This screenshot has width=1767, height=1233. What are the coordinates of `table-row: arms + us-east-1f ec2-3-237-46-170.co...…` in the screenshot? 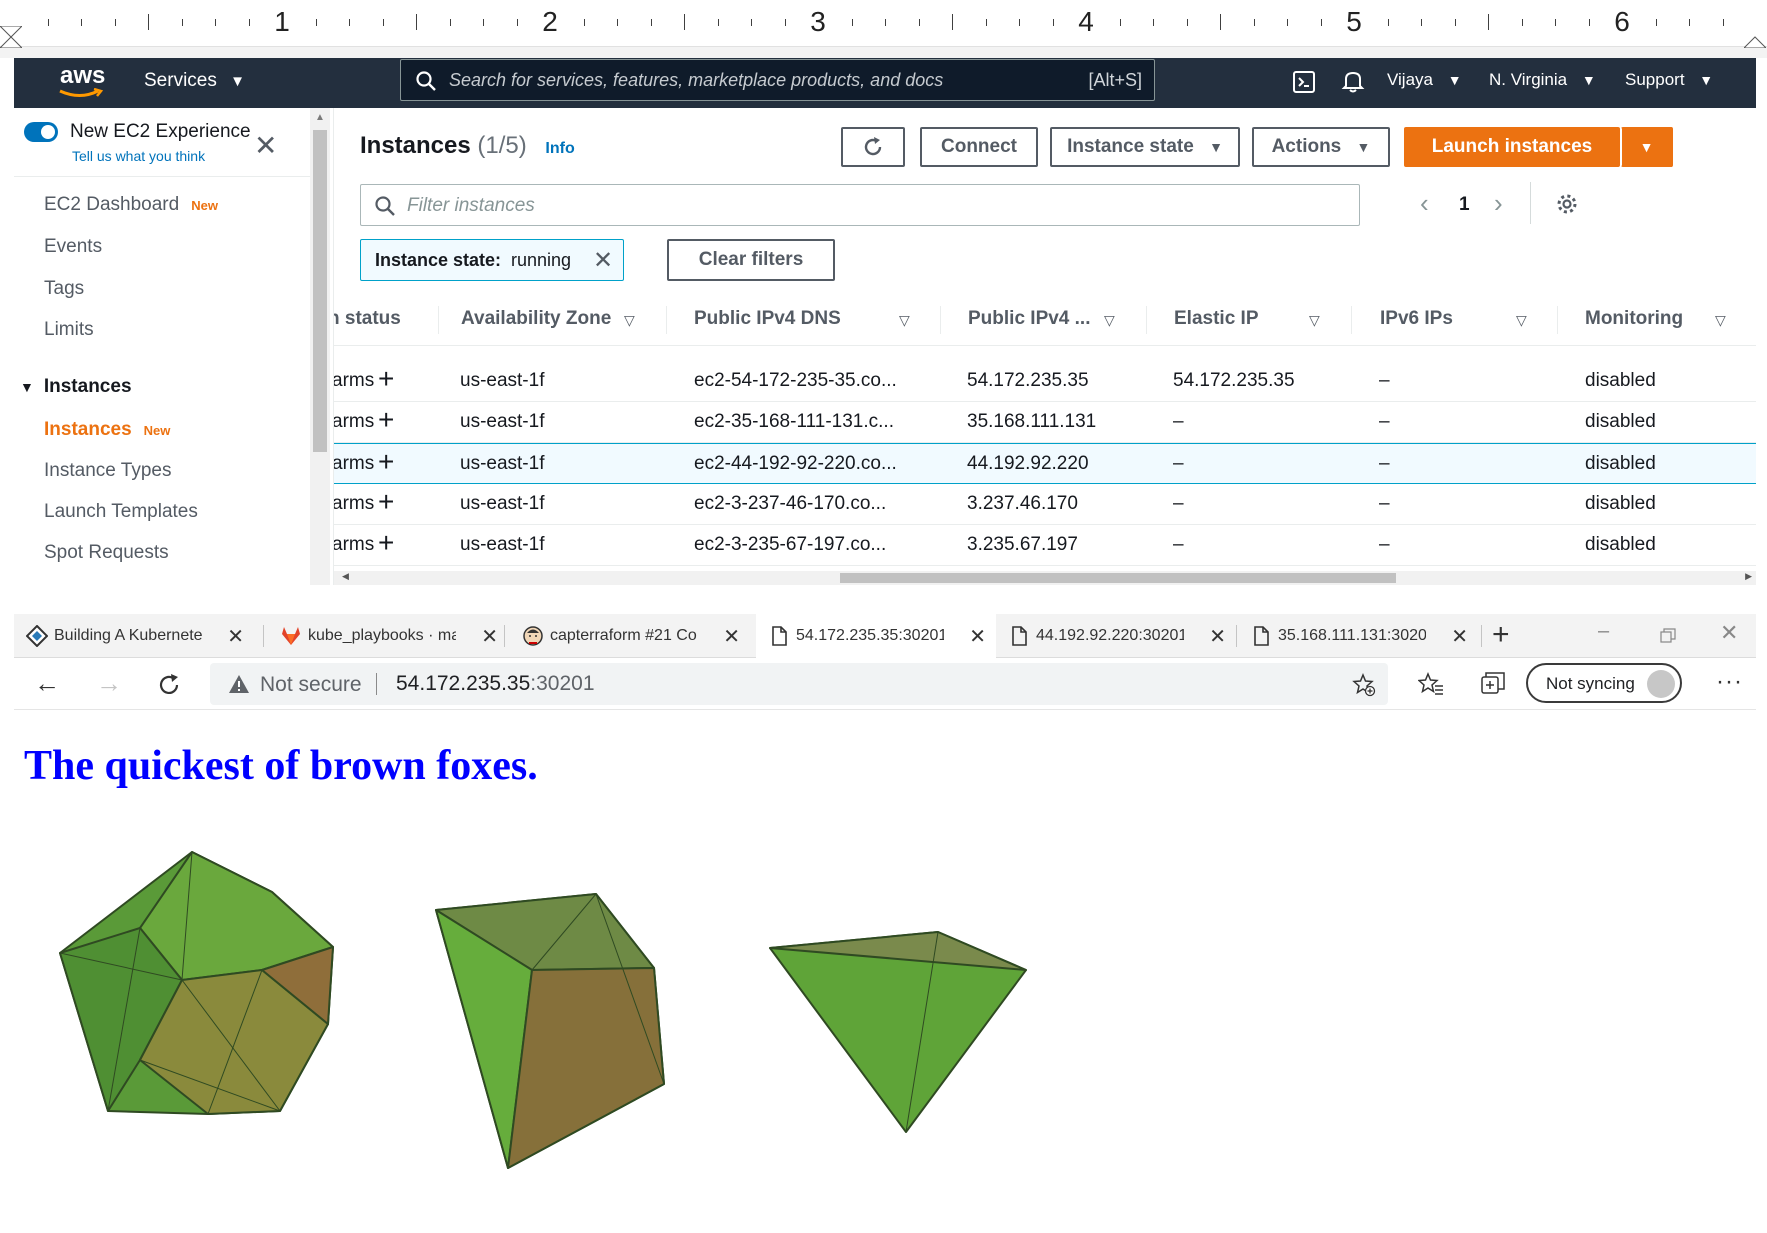 It's located at (1045, 504).